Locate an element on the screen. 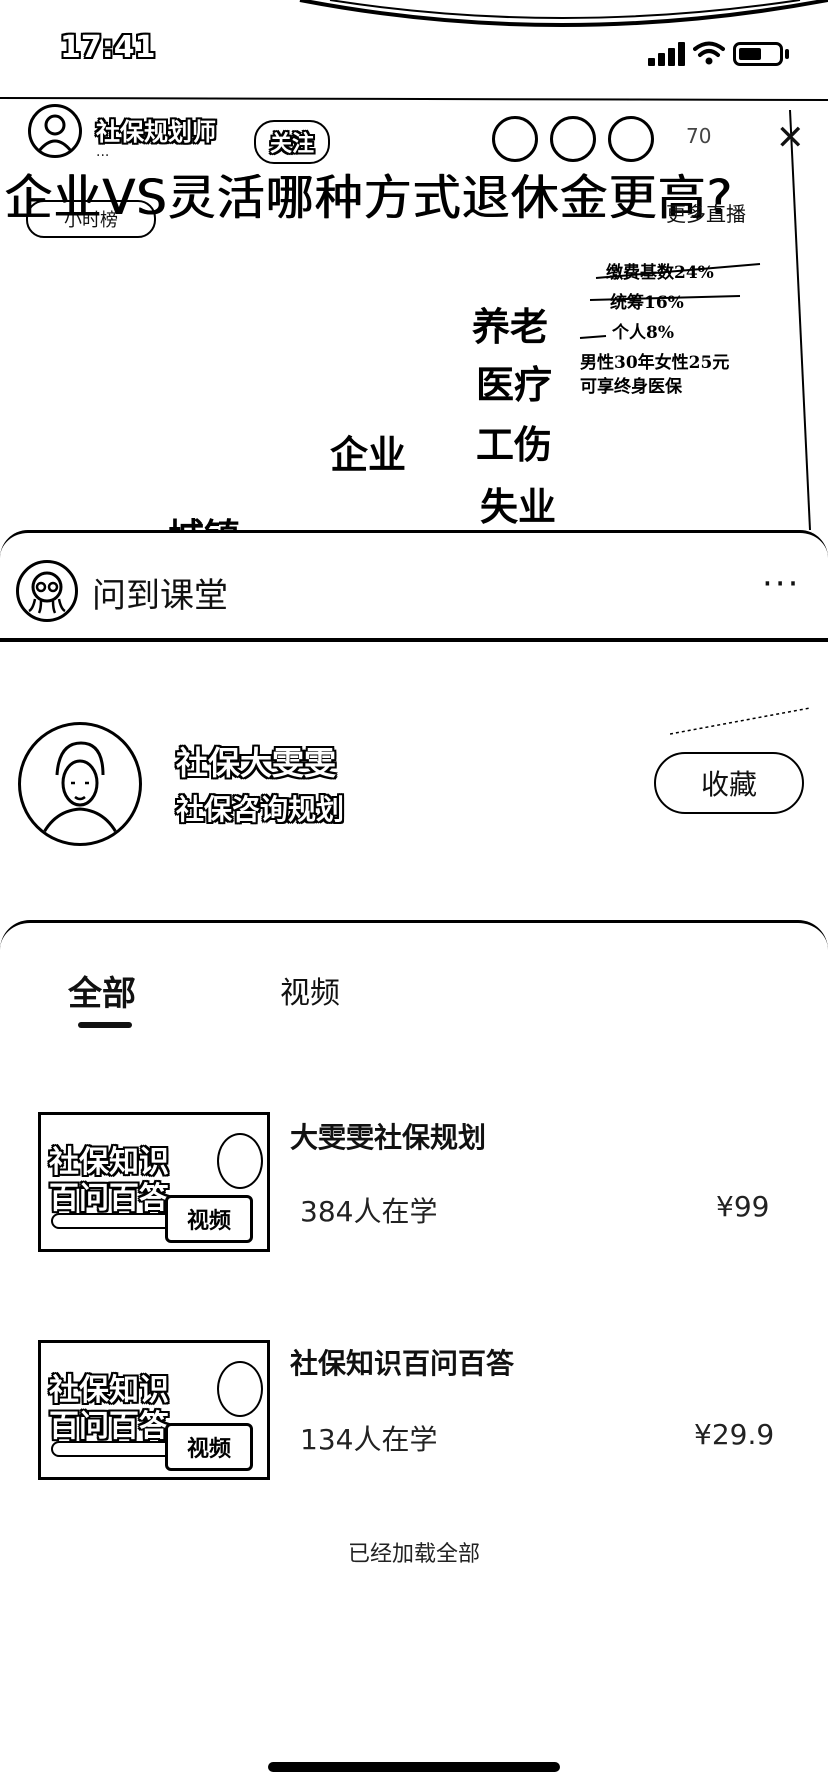 The width and height of the screenshot is (828, 1792). close-icon: ✕ is located at coordinates (790, 138).